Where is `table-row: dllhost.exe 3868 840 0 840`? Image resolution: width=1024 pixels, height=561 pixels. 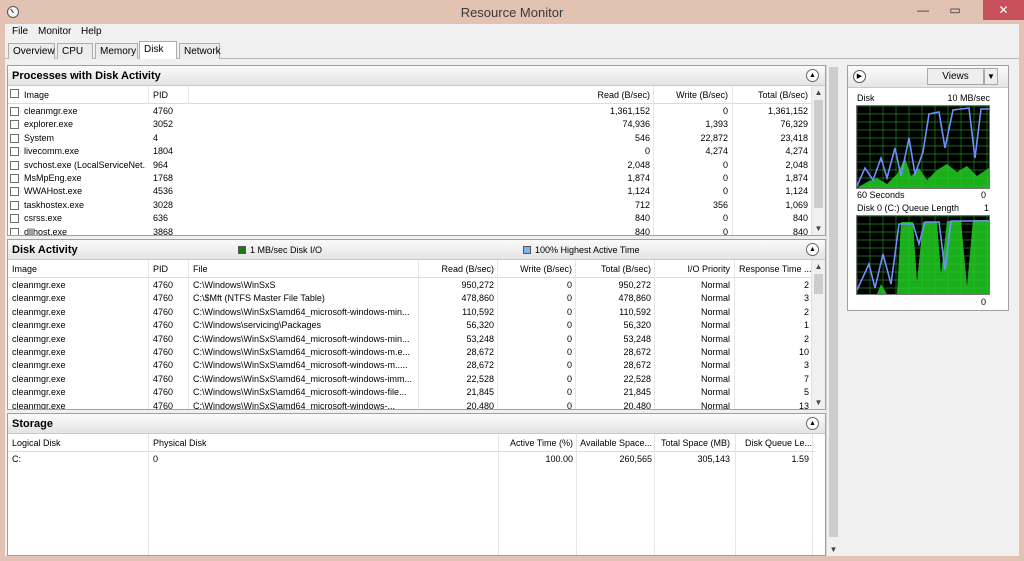
table-row: dllhost.exe 3868 840 0 840 is located at coordinates (409, 230).